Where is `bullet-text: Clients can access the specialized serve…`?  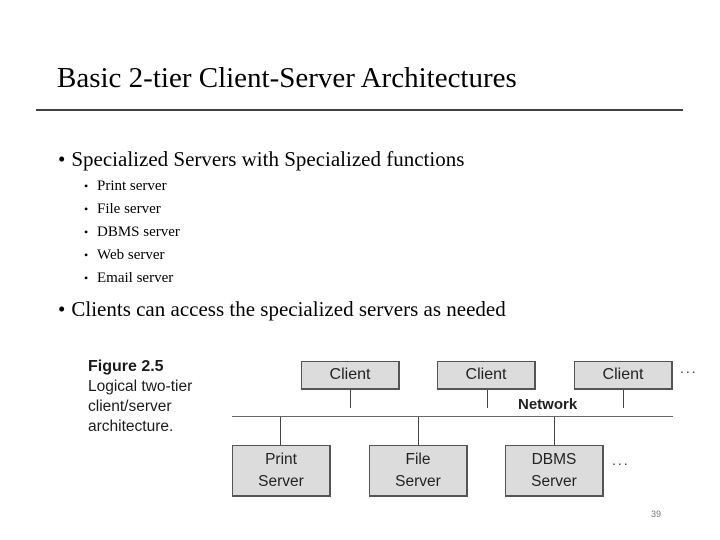 bullet-text: Clients can access the specialized serve… is located at coordinates (288, 309).